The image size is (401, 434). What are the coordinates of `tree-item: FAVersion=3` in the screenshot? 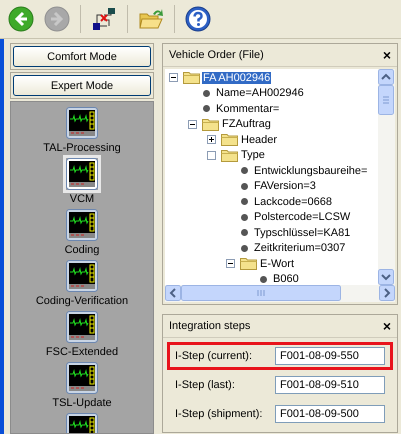 It's located at (285, 186).